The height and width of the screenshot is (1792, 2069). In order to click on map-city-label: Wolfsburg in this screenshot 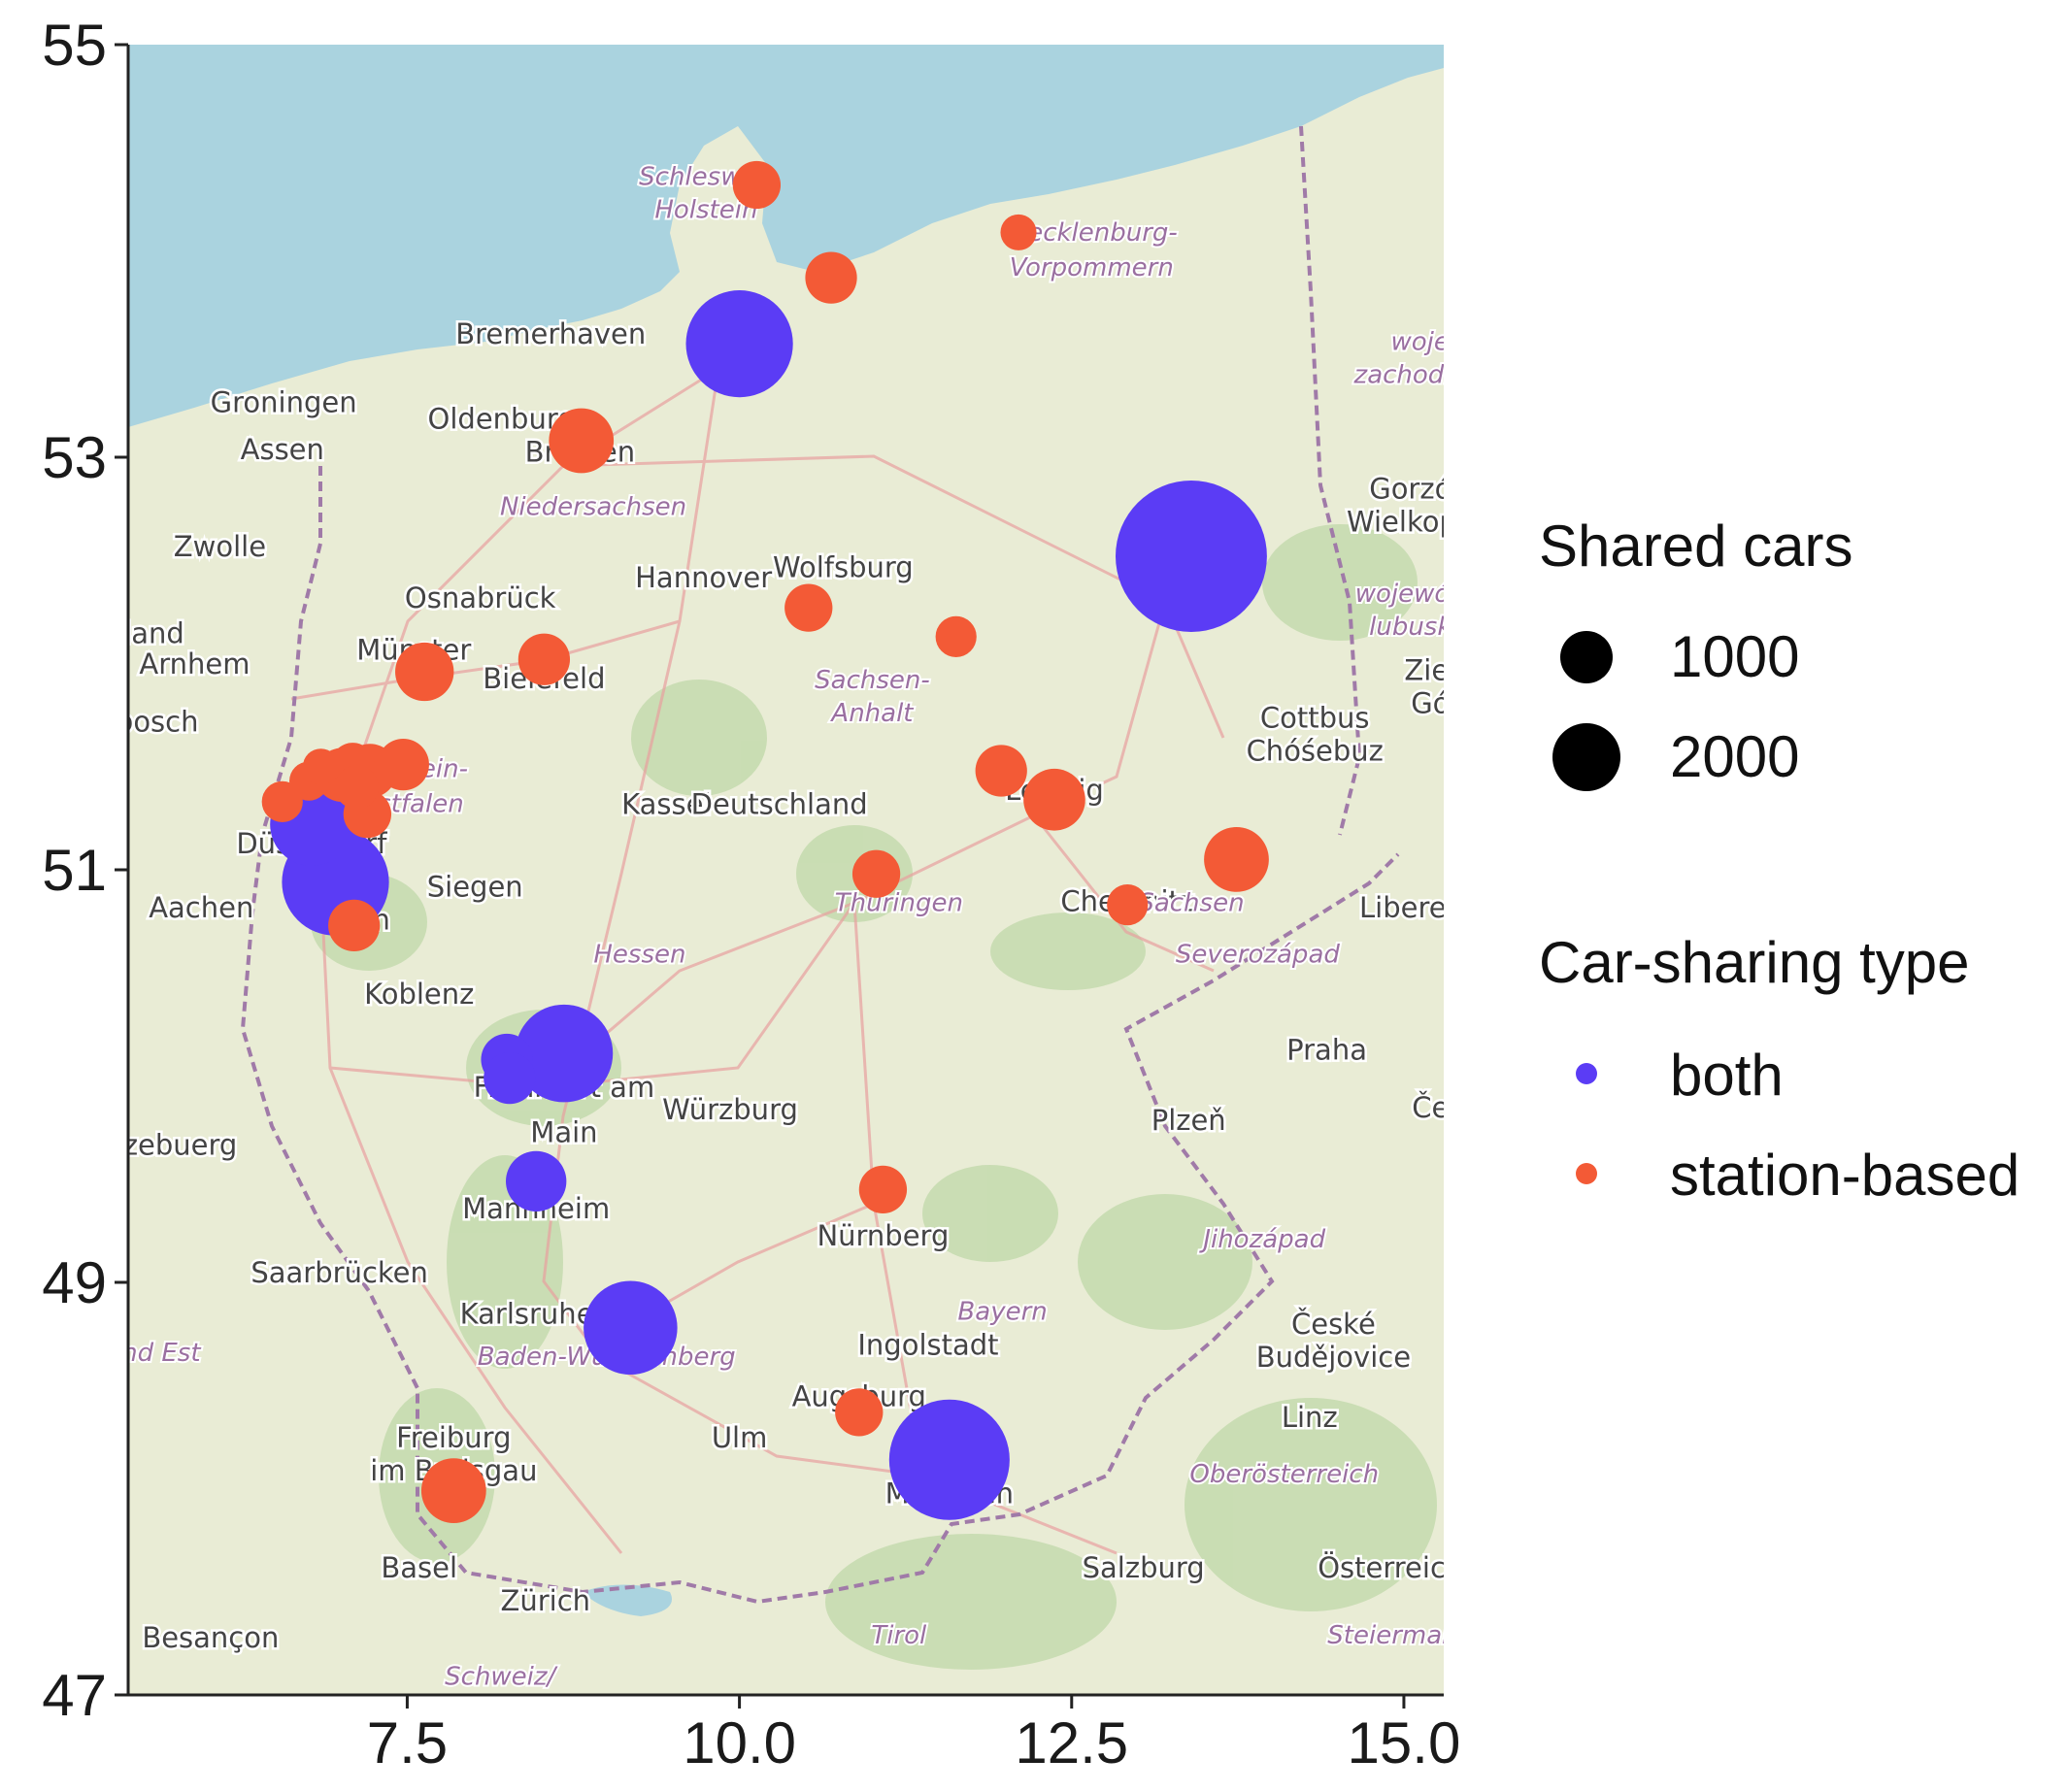, I will do `click(844, 567)`.